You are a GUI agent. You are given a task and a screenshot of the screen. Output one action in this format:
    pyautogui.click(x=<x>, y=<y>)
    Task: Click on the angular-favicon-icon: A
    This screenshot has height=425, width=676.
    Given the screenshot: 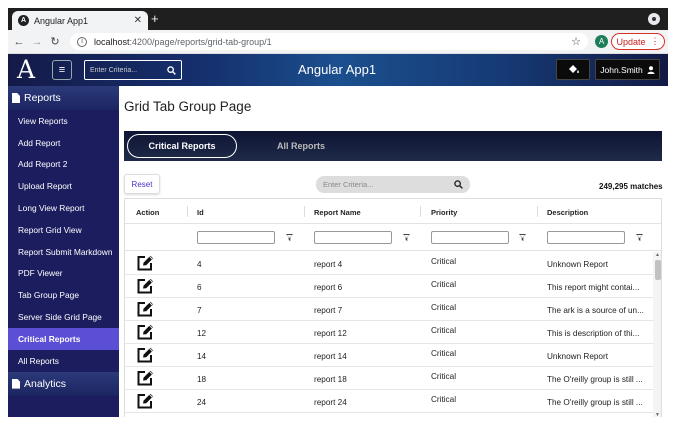 What is the action you would take?
    pyautogui.click(x=23, y=20)
    